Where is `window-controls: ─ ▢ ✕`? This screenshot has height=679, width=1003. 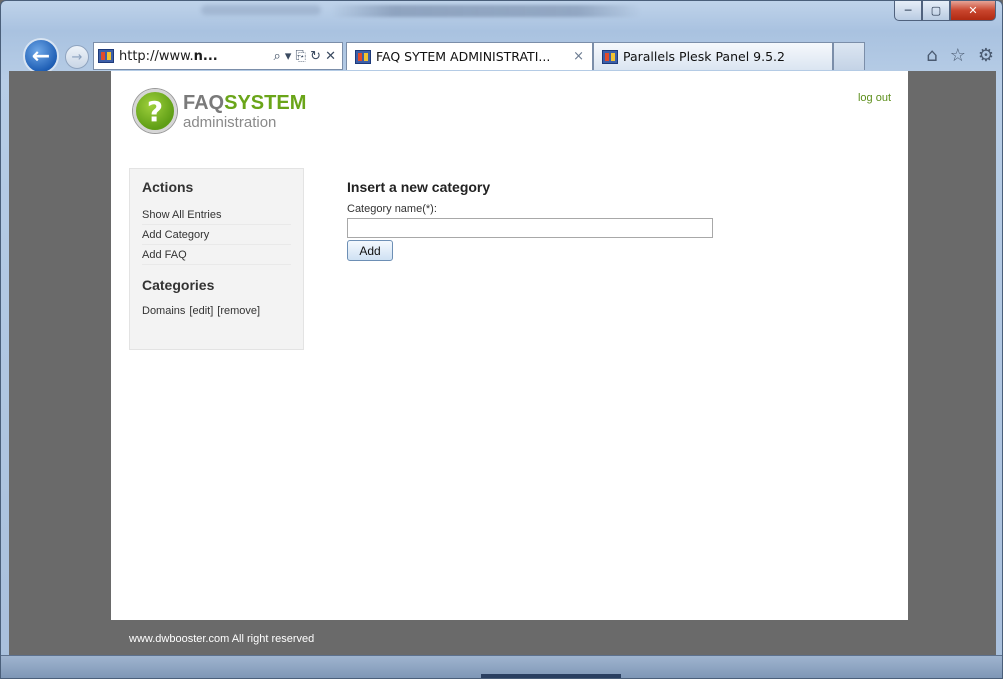 window-controls: ─ ▢ ✕ is located at coordinates (945, 11).